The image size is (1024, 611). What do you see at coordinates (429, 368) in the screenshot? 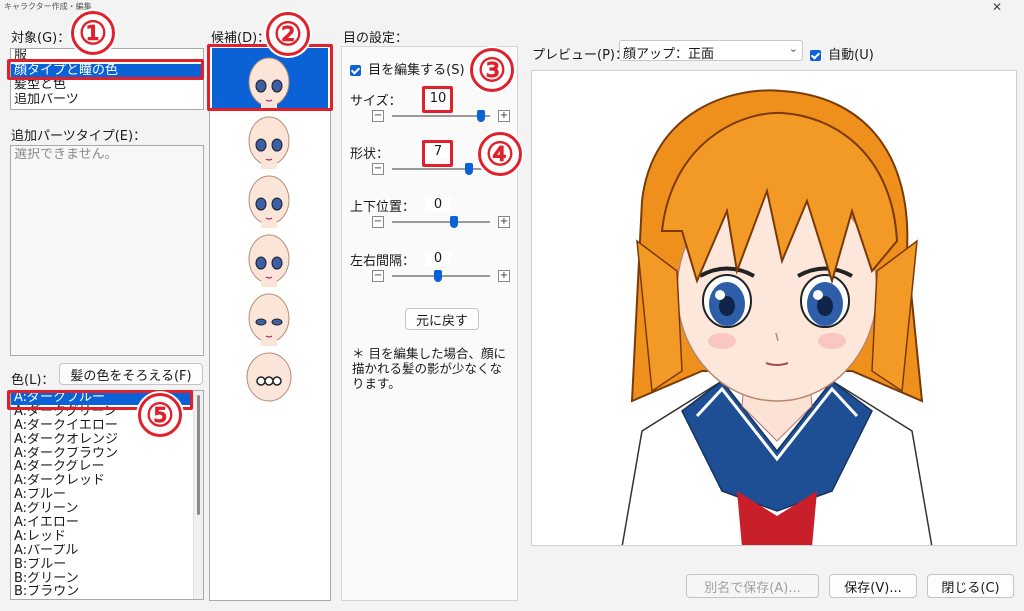
I see `eye-settings-note: ＊ 目を編集した場合、顔に描かれる髪の影が少なくなります。` at bounding box center [429, 368].